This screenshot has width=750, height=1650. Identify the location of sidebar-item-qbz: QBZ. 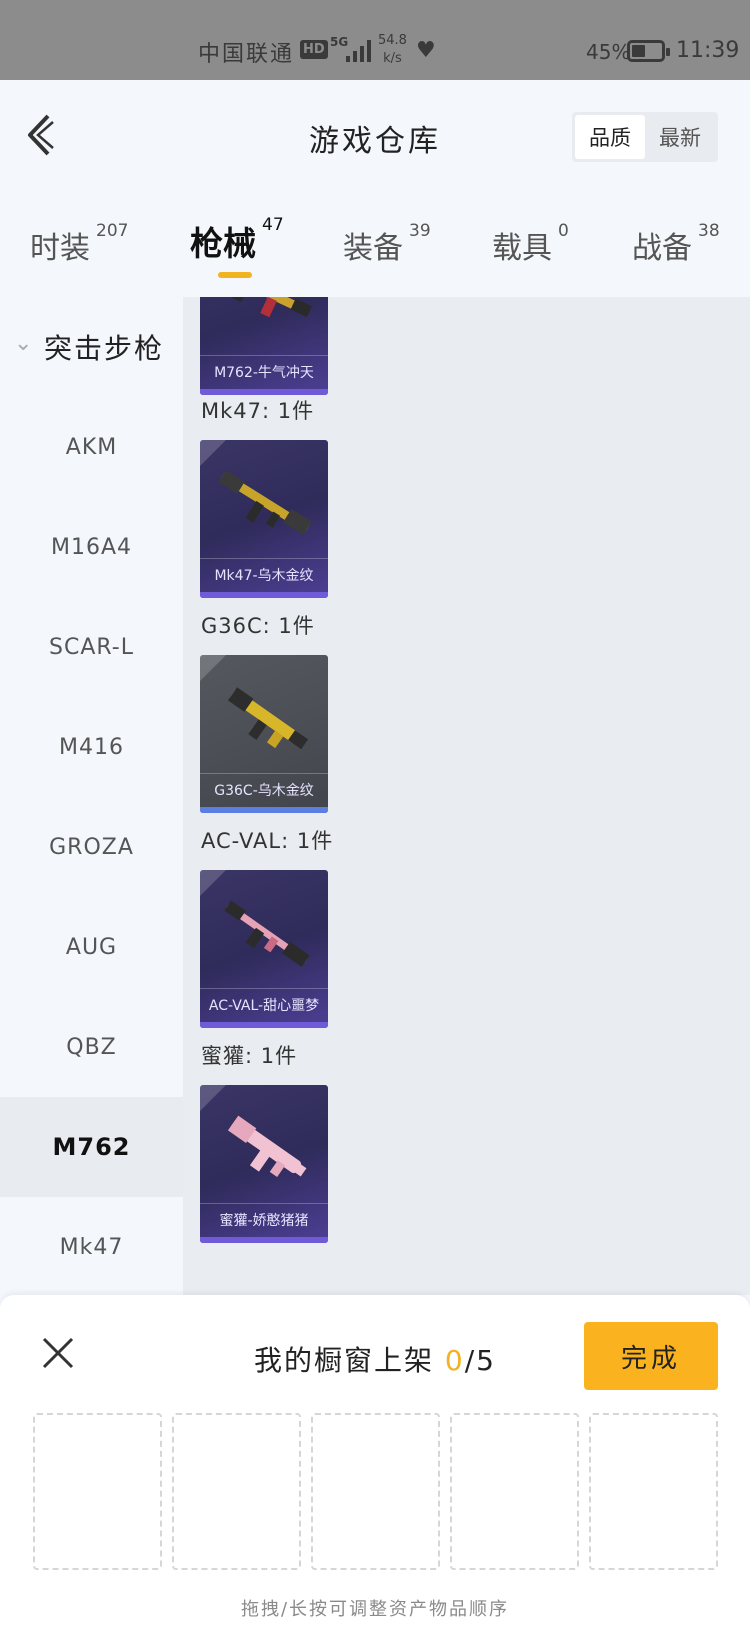
(91, 1047).